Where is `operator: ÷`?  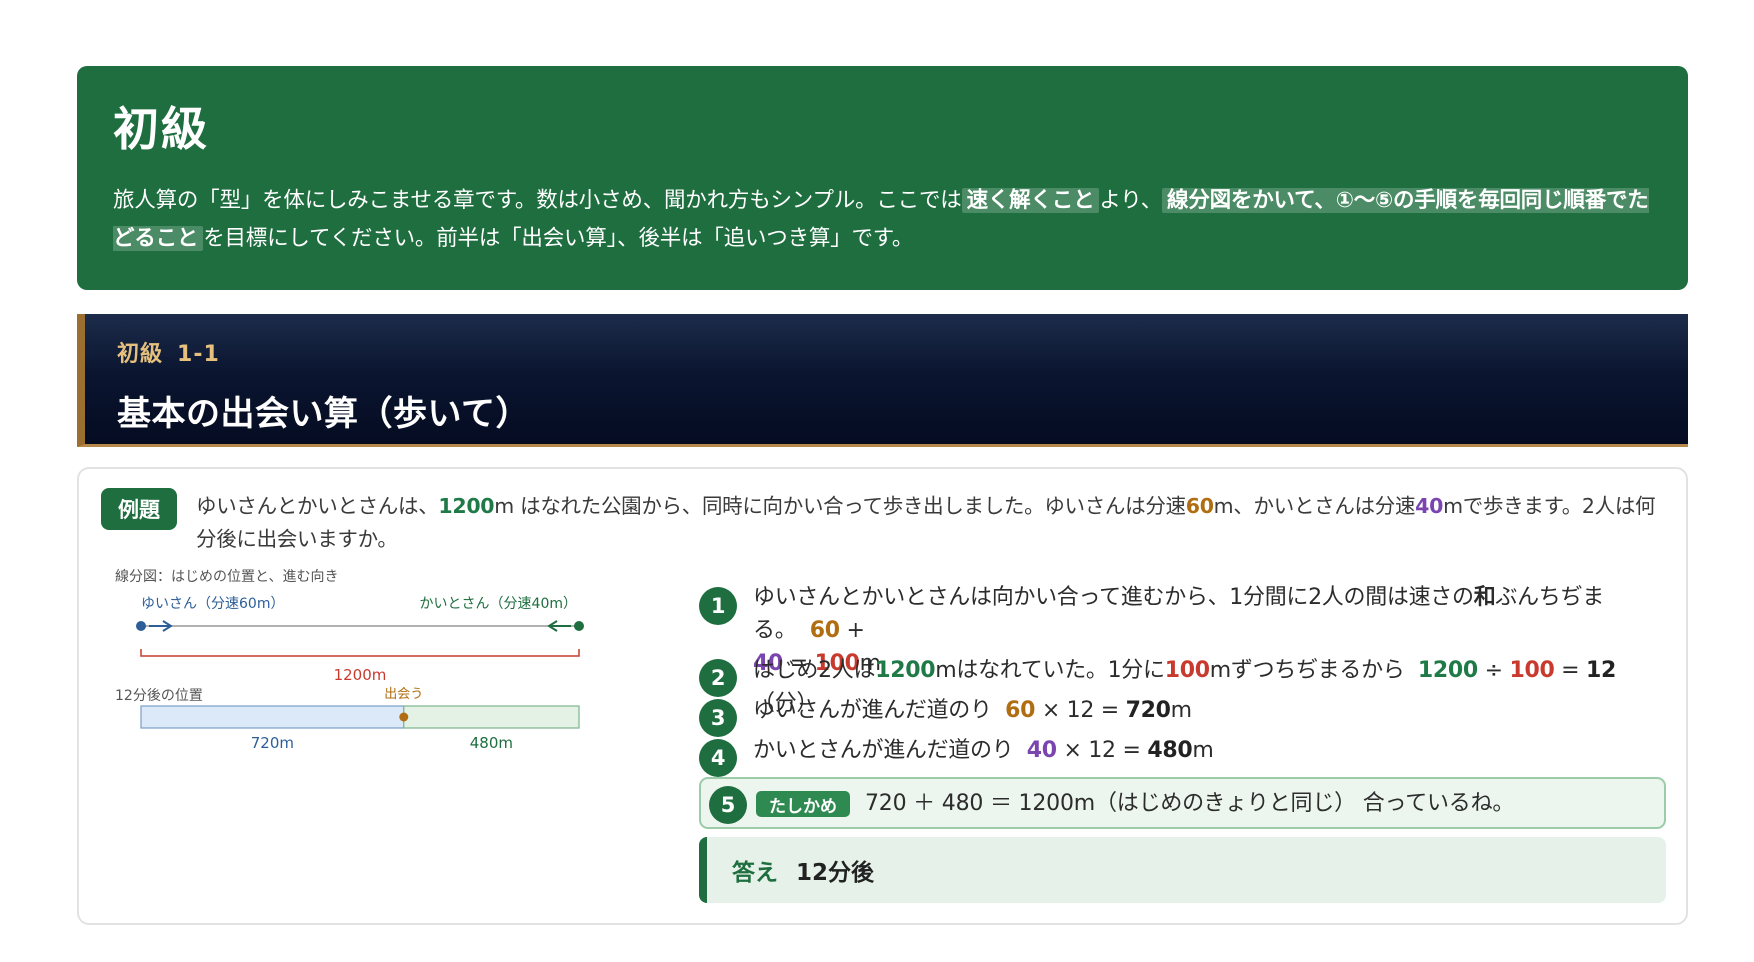
operator: ÷ is located at coordinates (1493, 670).